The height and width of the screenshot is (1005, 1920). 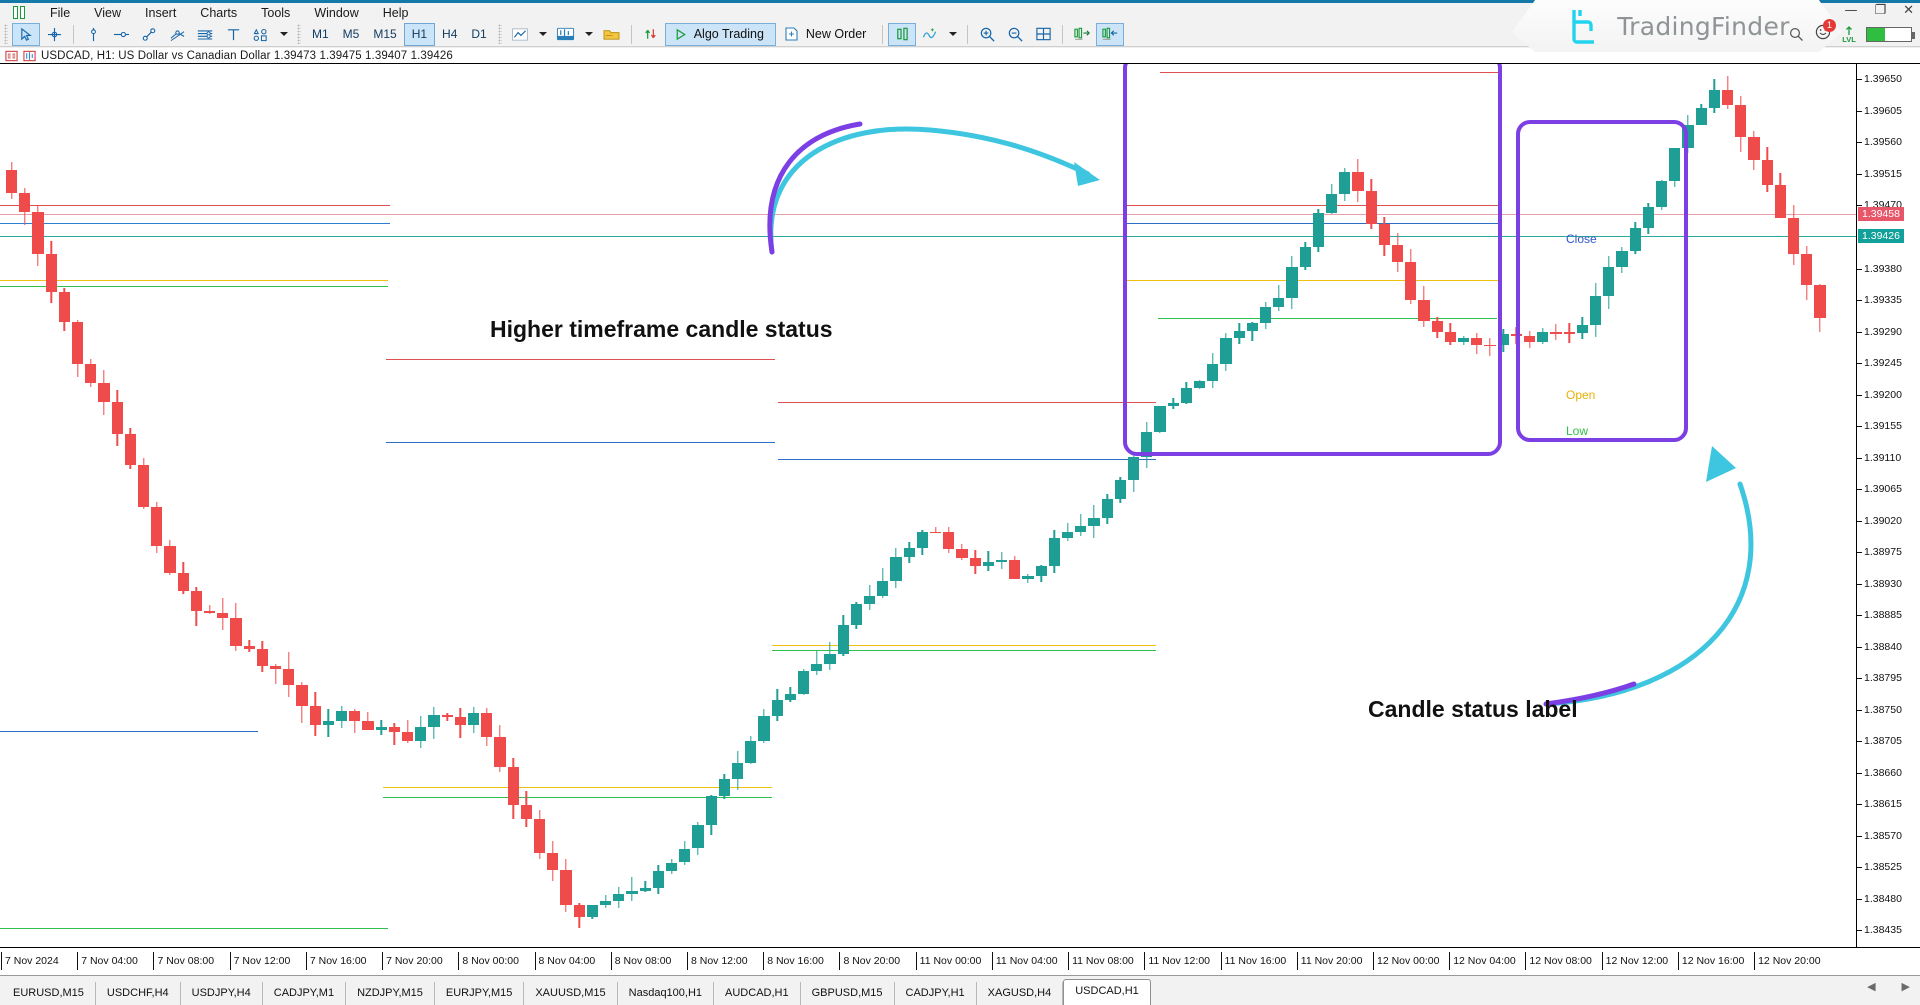 I want to click on data-window-icon, so click(x=11, y=56).